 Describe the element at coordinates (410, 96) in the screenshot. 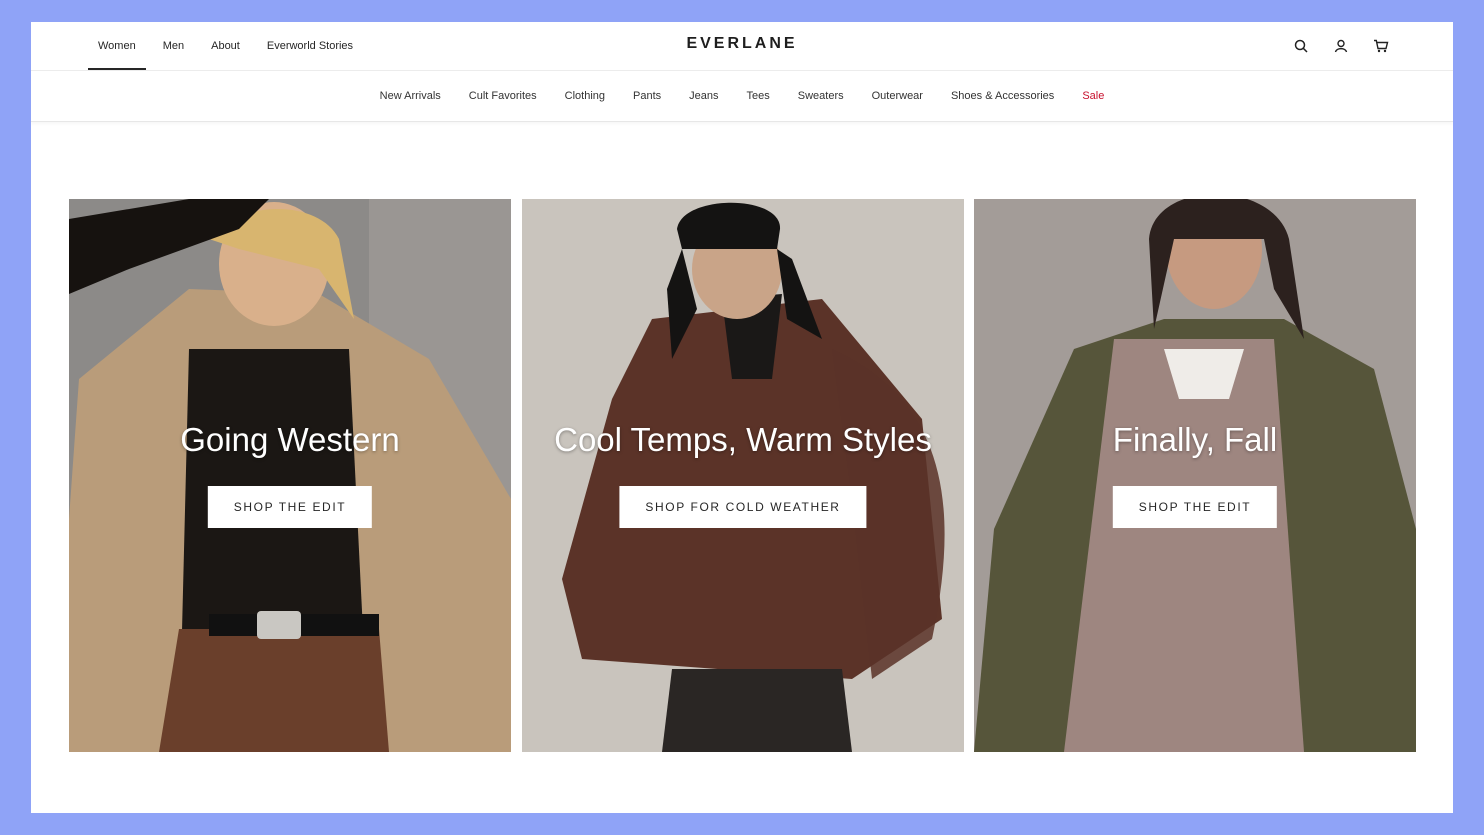

I see `category-new-arrivals: New Arrivals` at that location.